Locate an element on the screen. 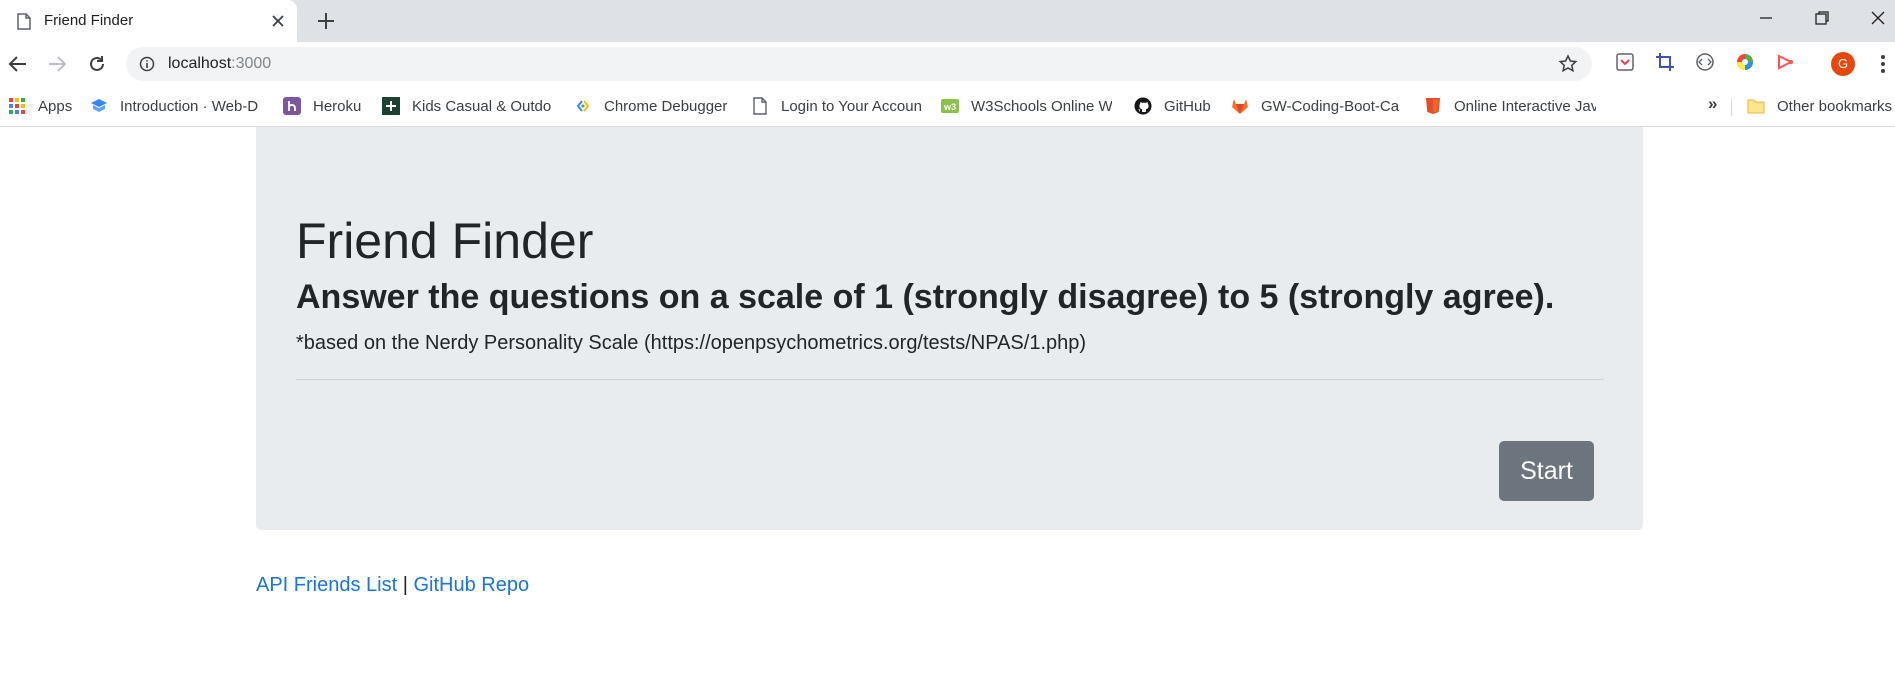 Image resolution: width=1895 pixels, height=698 pixels. window-close-icon is located at coordinates (1878, 20).